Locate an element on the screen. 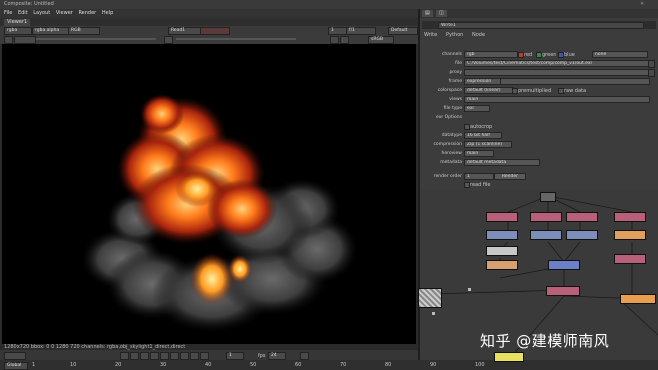 Image resolution: width=658 pixels, height=370 pixels. colorspace-select: RGB is located at coordinates (84, 31).